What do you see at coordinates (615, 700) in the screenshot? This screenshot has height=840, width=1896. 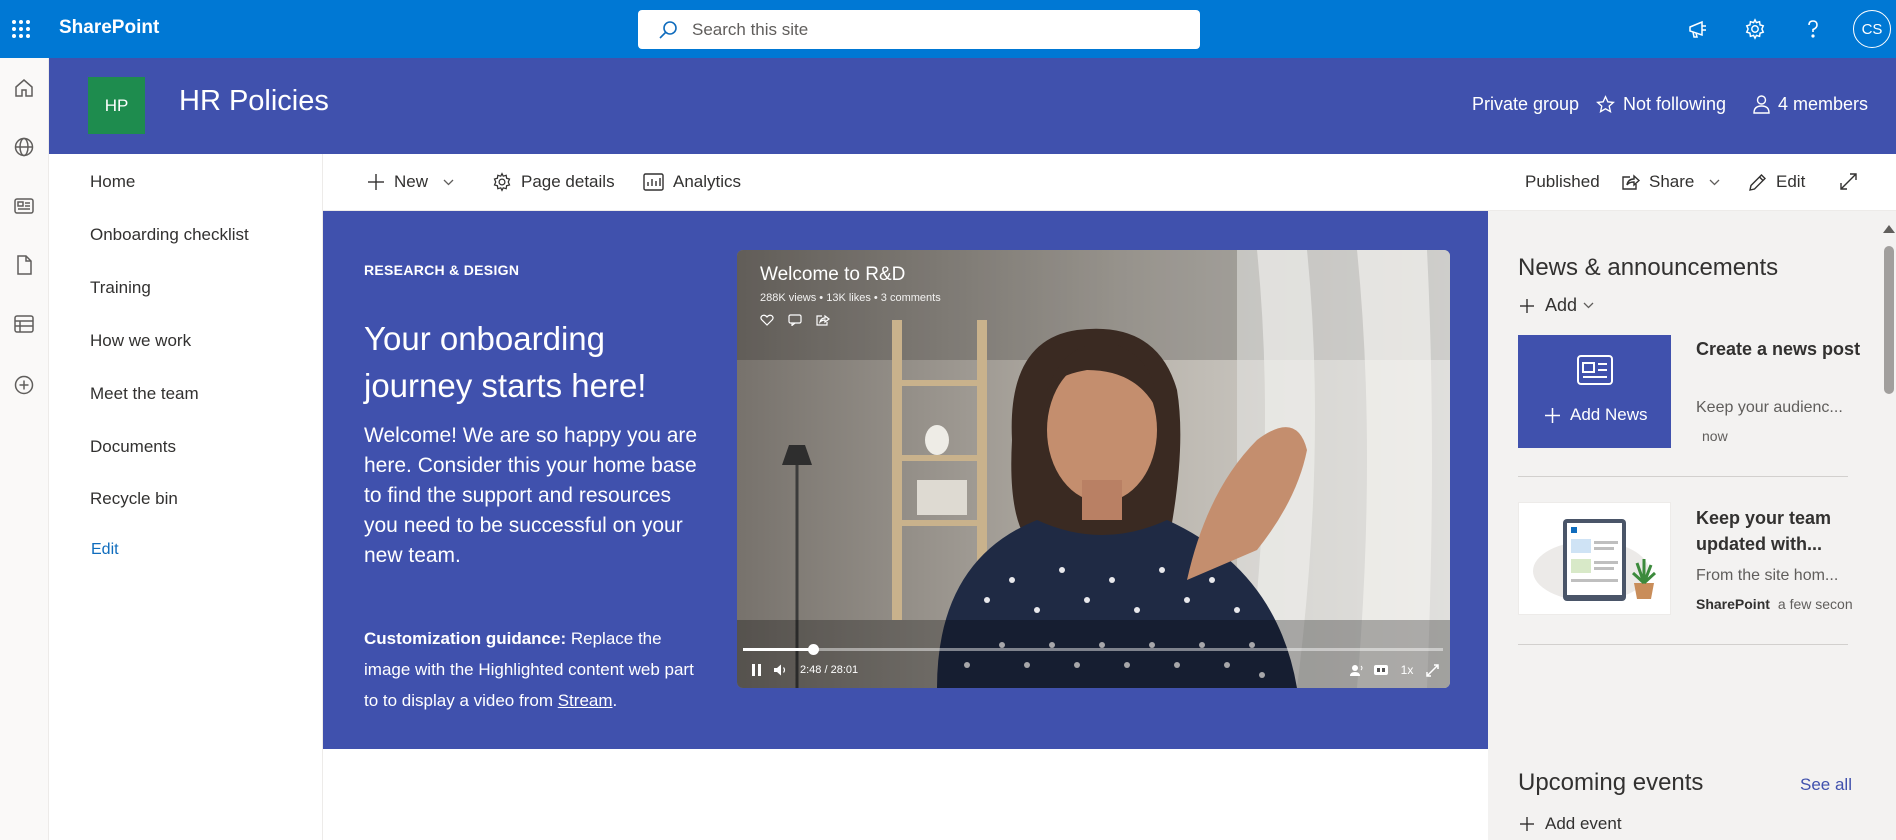 I see `guidance-end: .` at bounding box center [615, 700].